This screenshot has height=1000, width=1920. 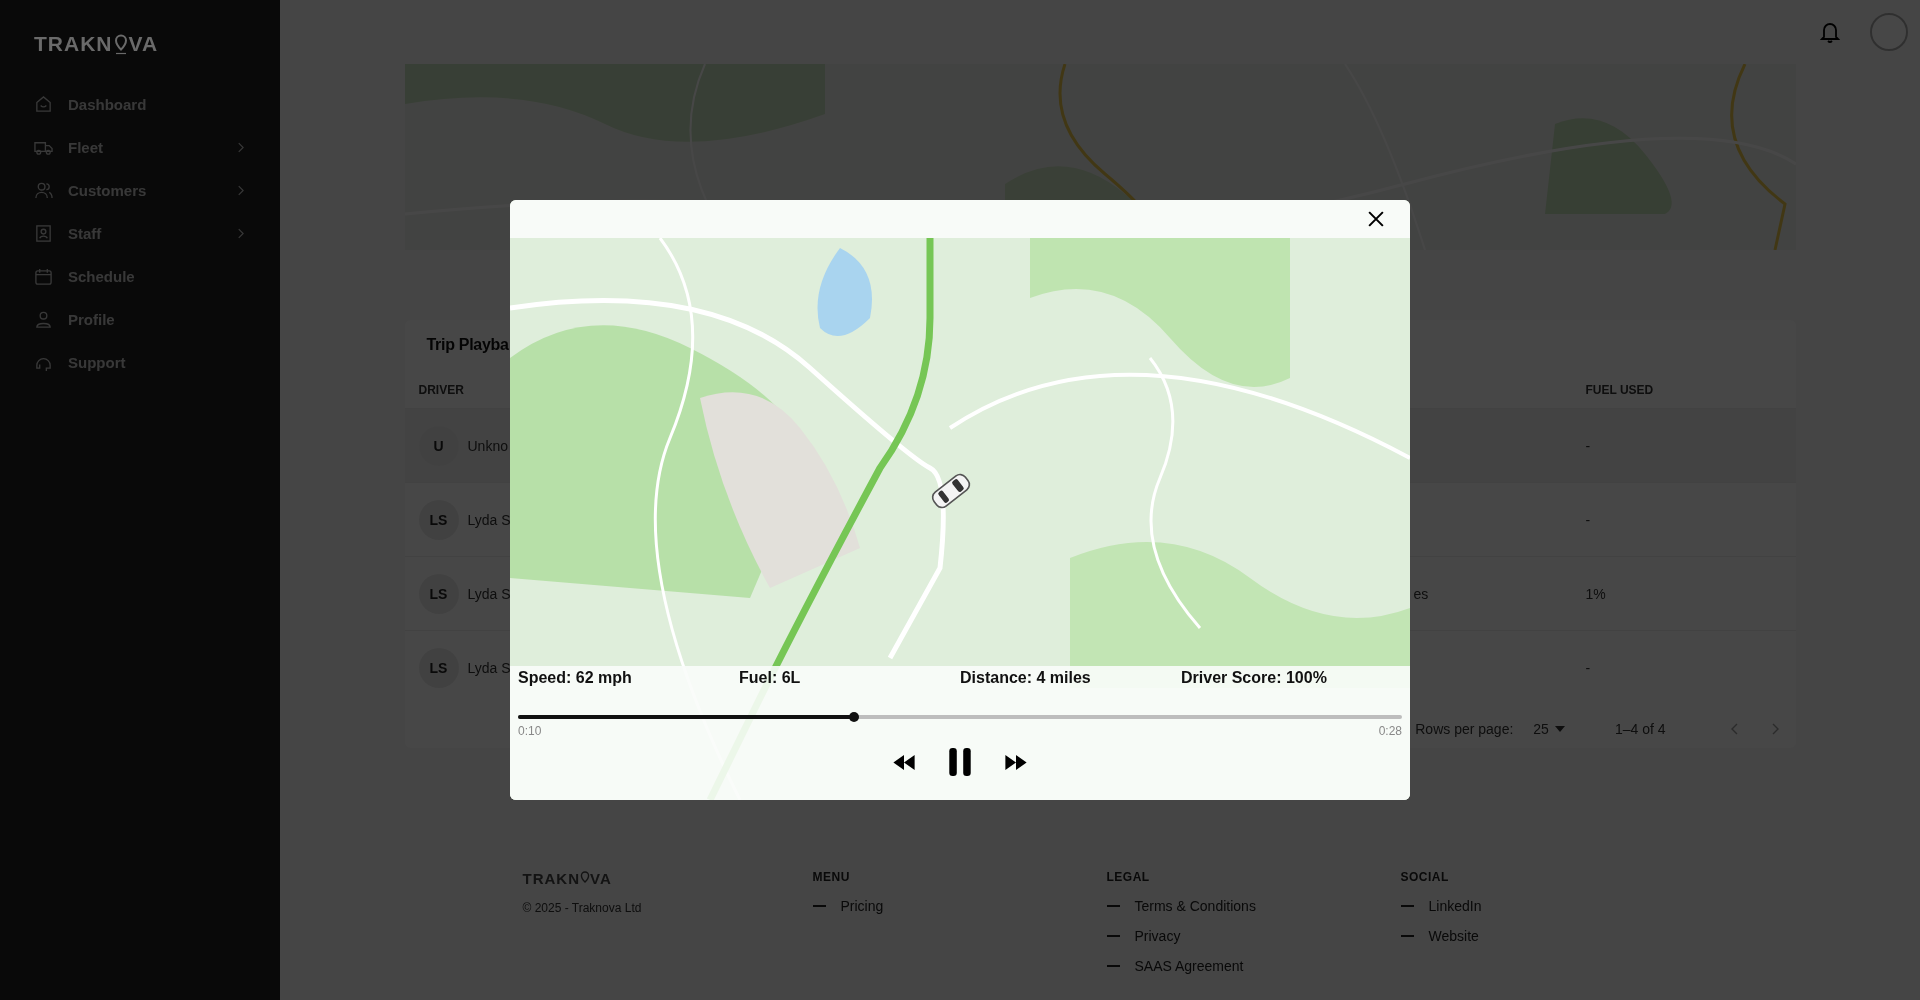 What do you see at coordinates (73, 44) in the screenshot?
I see `logo-text: TRAKN` at bounding box center [73, 44].